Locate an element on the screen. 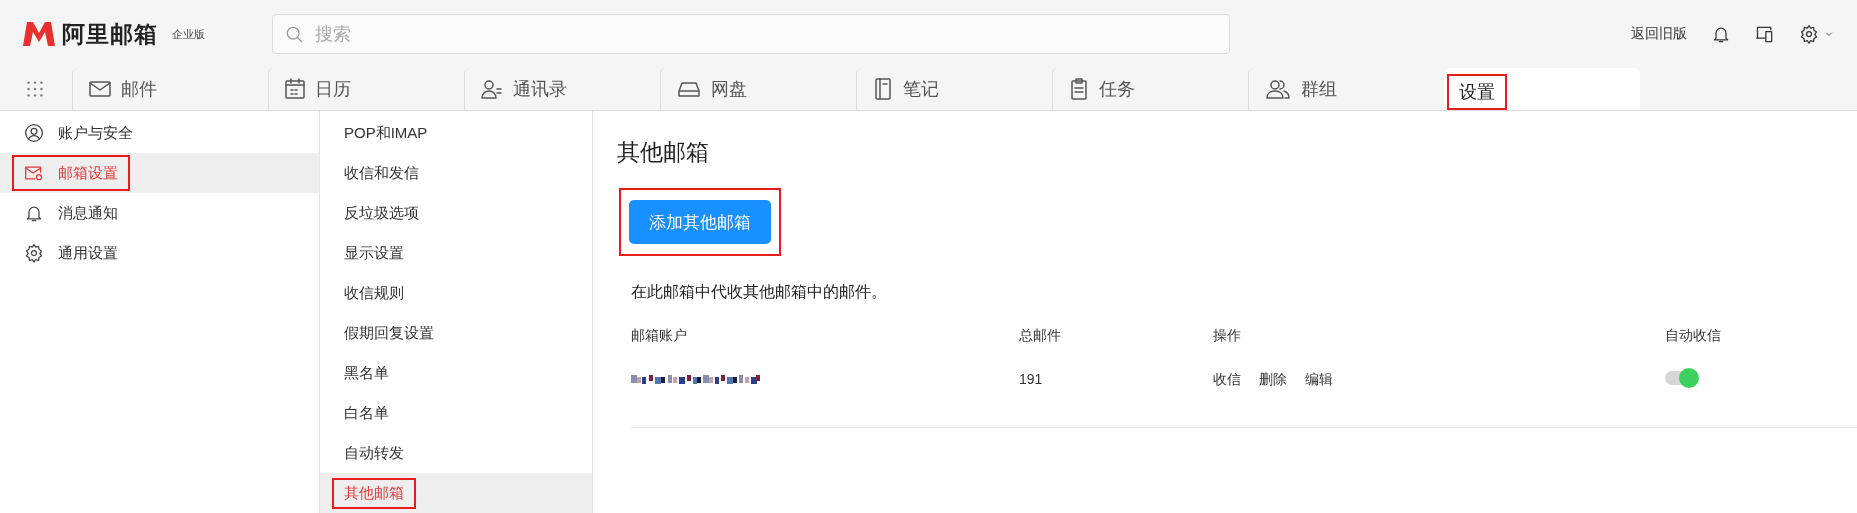  tab-label: 日历 is located at coordinates (333, 89).